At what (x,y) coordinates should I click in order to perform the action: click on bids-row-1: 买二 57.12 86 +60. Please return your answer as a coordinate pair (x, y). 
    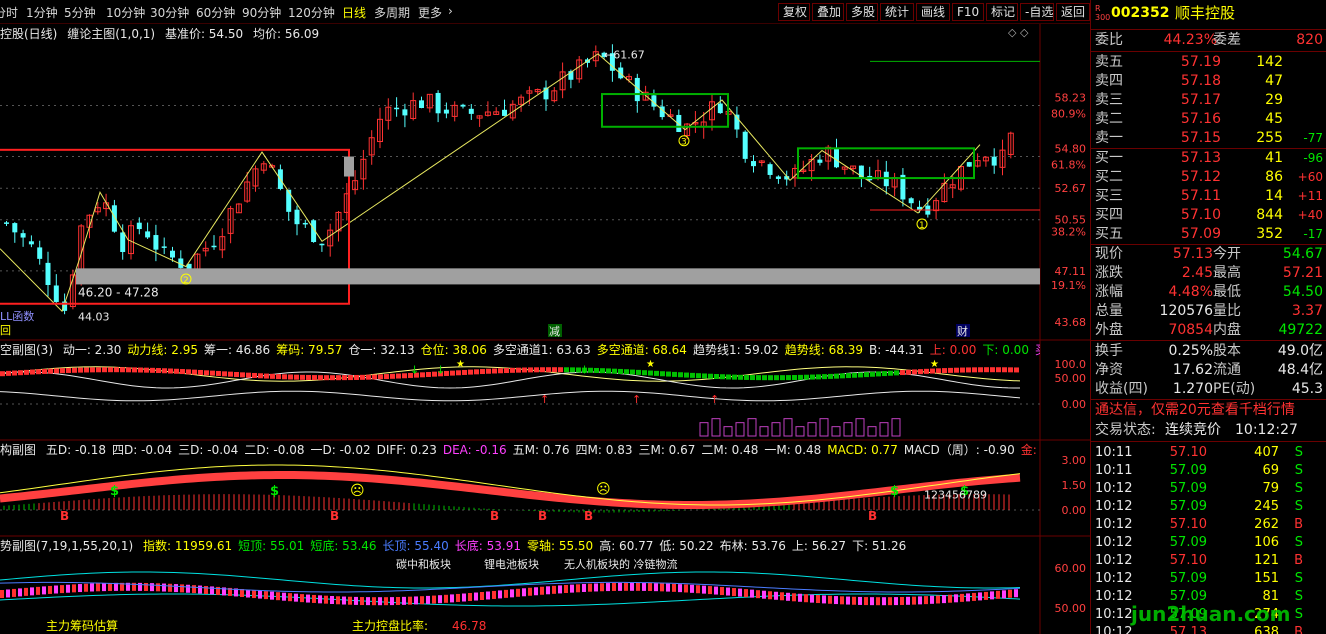
    Looking at the image, I should click on (1208, 177).